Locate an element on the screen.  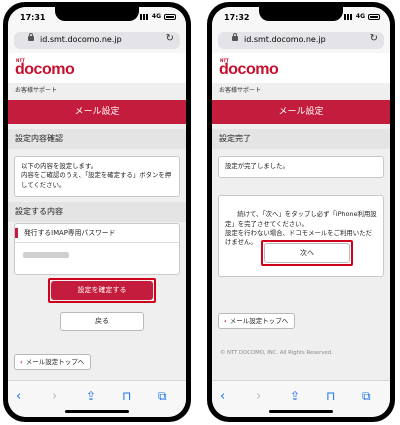
copyright: © NTT DOCOMO, INC. All Rights Reserved. is located at coordinates (276, 353).